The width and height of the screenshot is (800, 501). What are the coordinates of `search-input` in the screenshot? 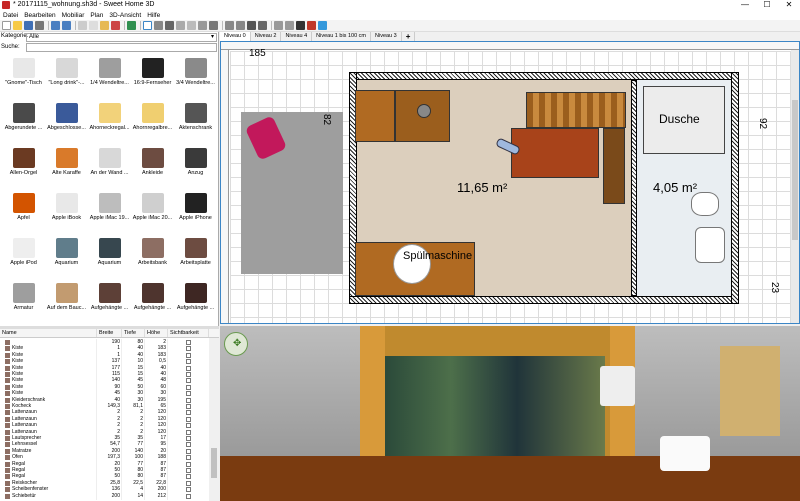 It's located at (121, 47).